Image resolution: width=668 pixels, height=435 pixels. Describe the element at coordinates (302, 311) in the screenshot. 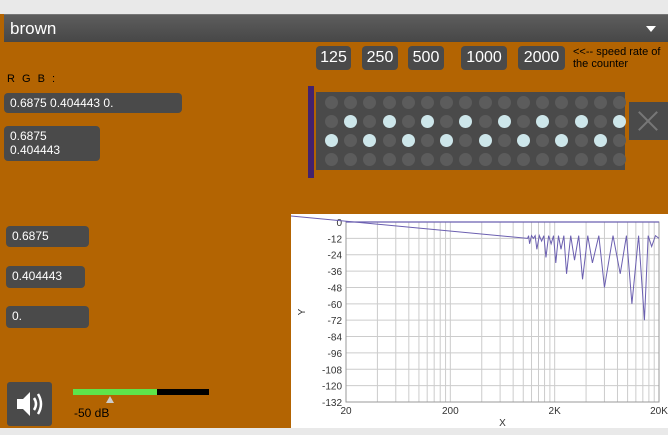

I see `y-axis-label: Y` at that location.